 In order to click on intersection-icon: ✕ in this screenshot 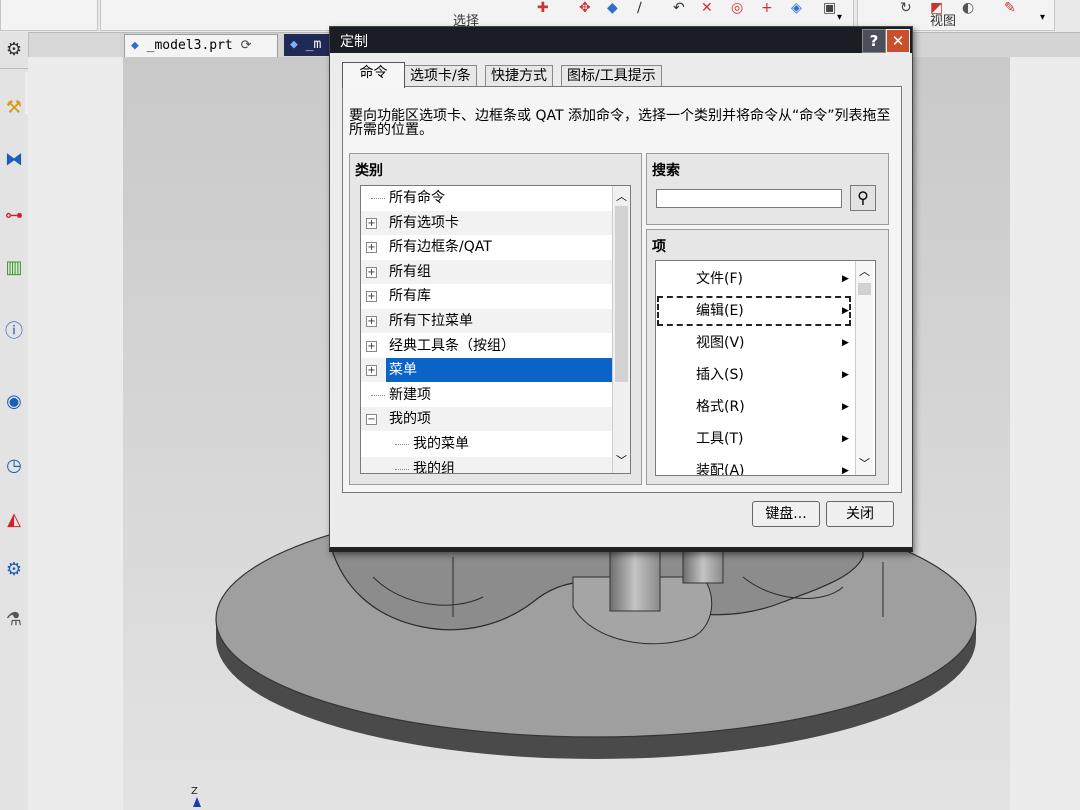, I will do `click(707, 8)`.